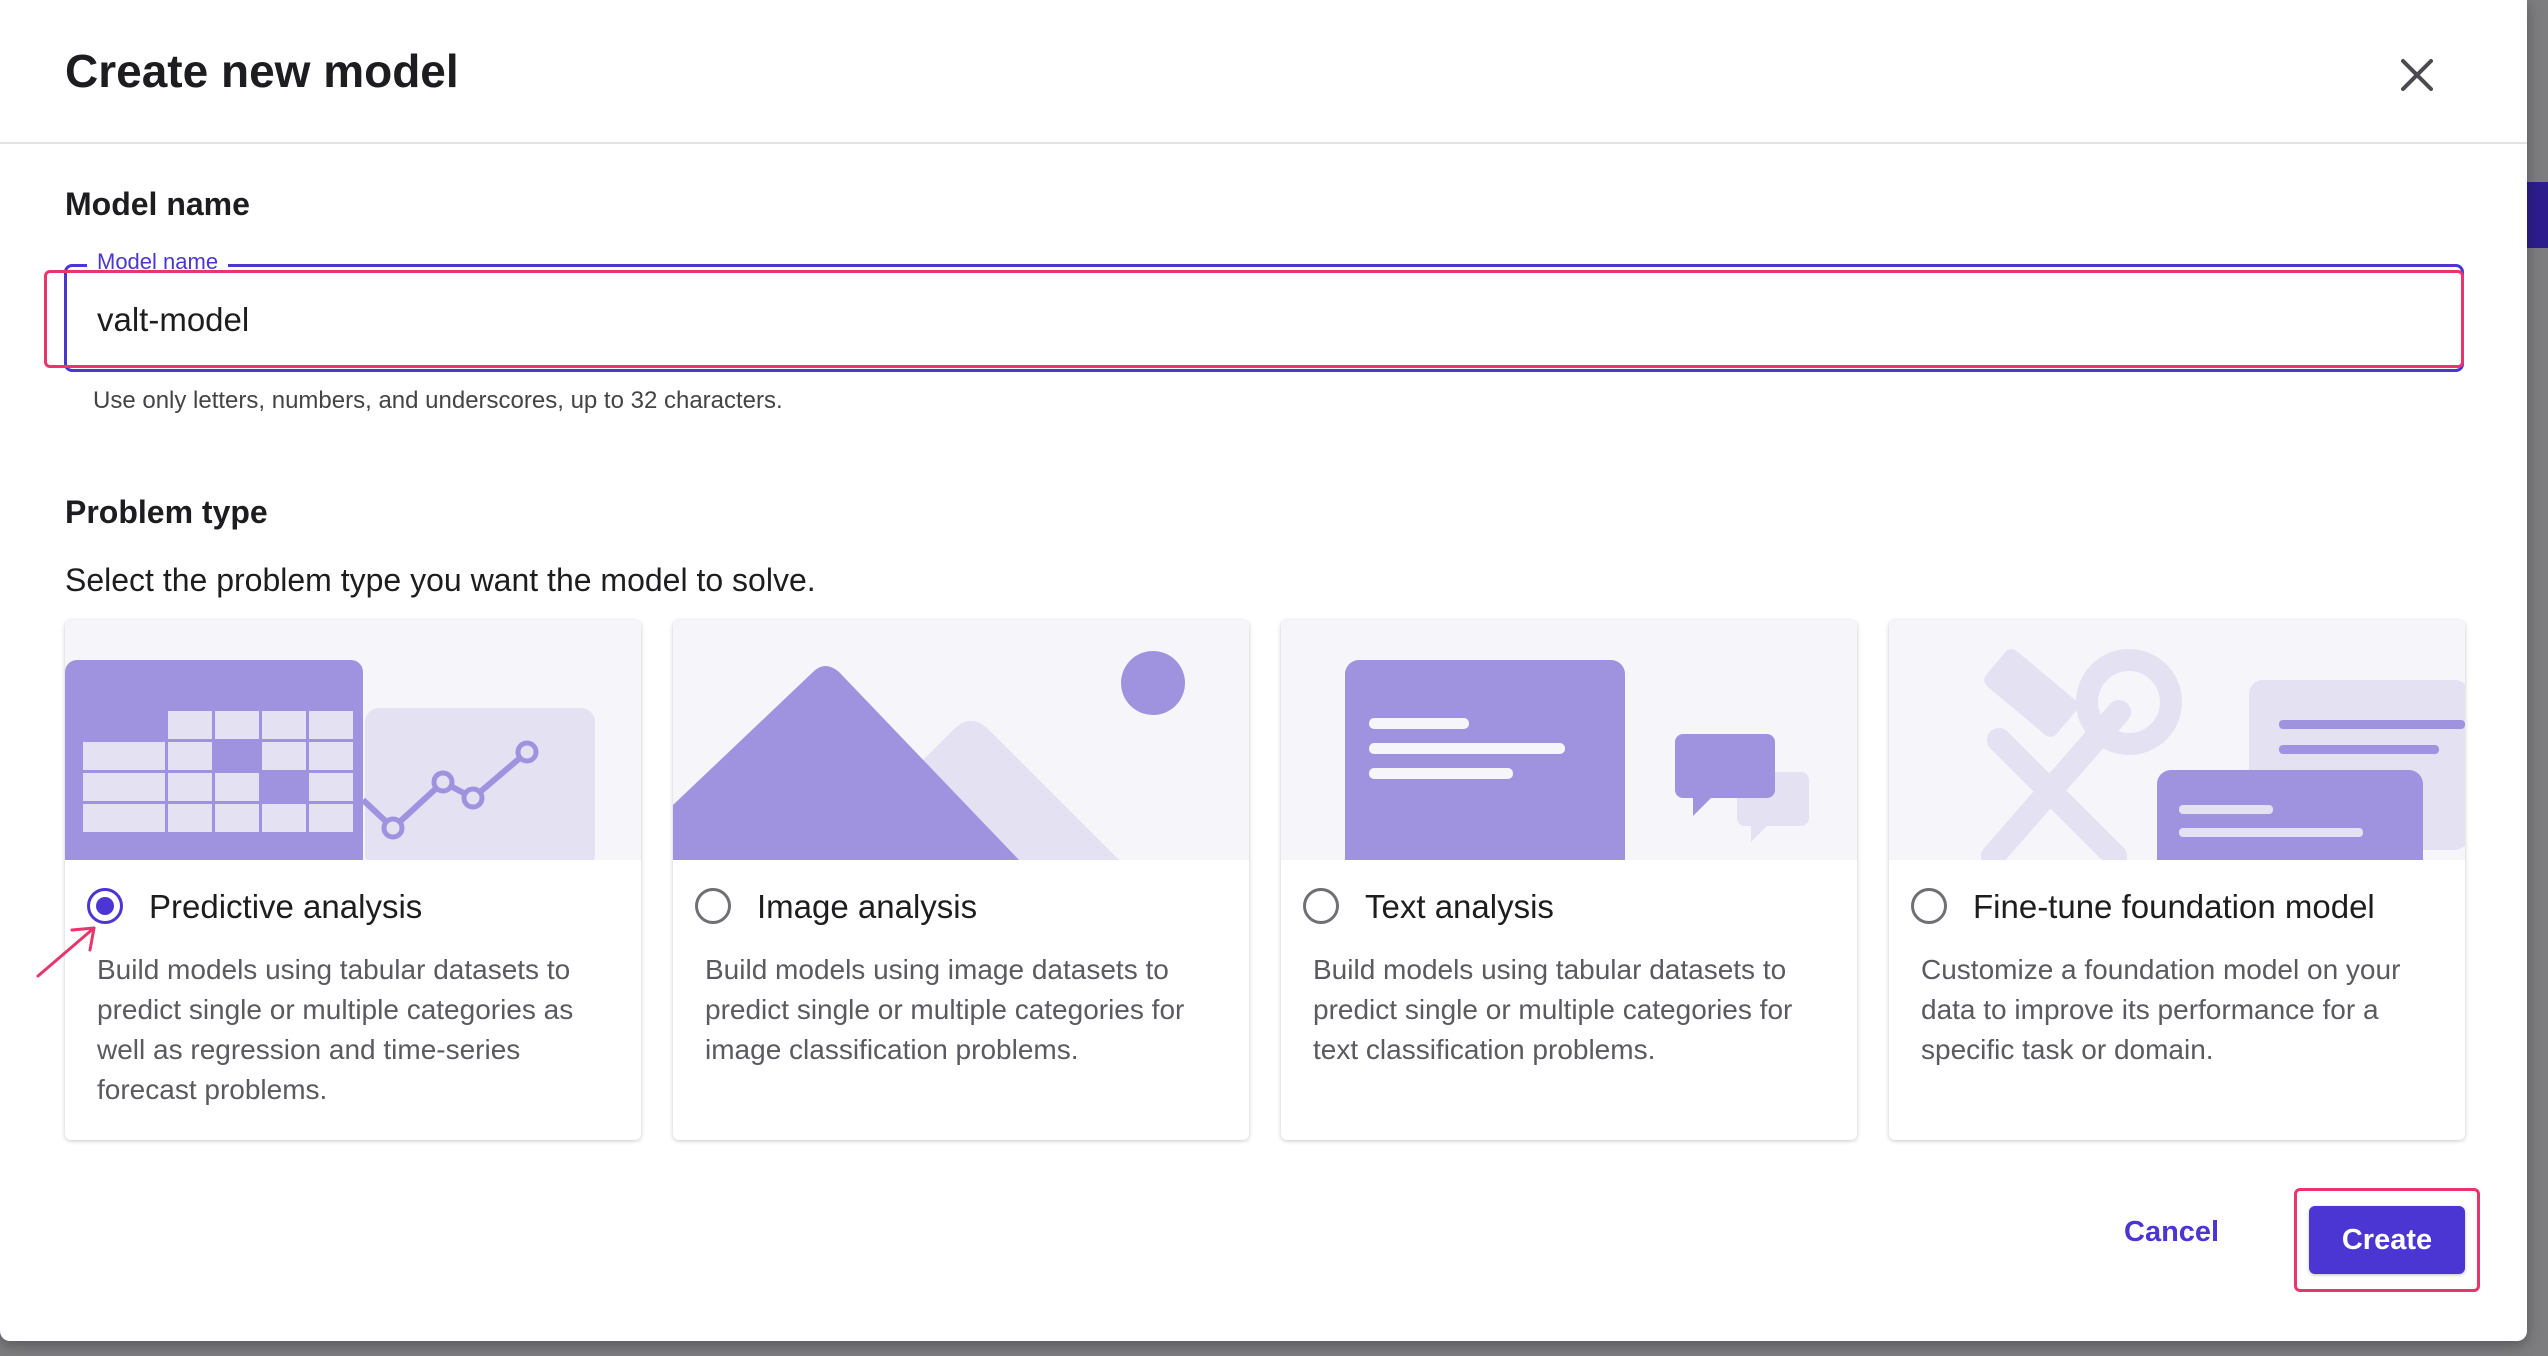 This screenshot has width=2548, height=1356. I want to click on dialog-header: Create new model, so click(1263, 72).